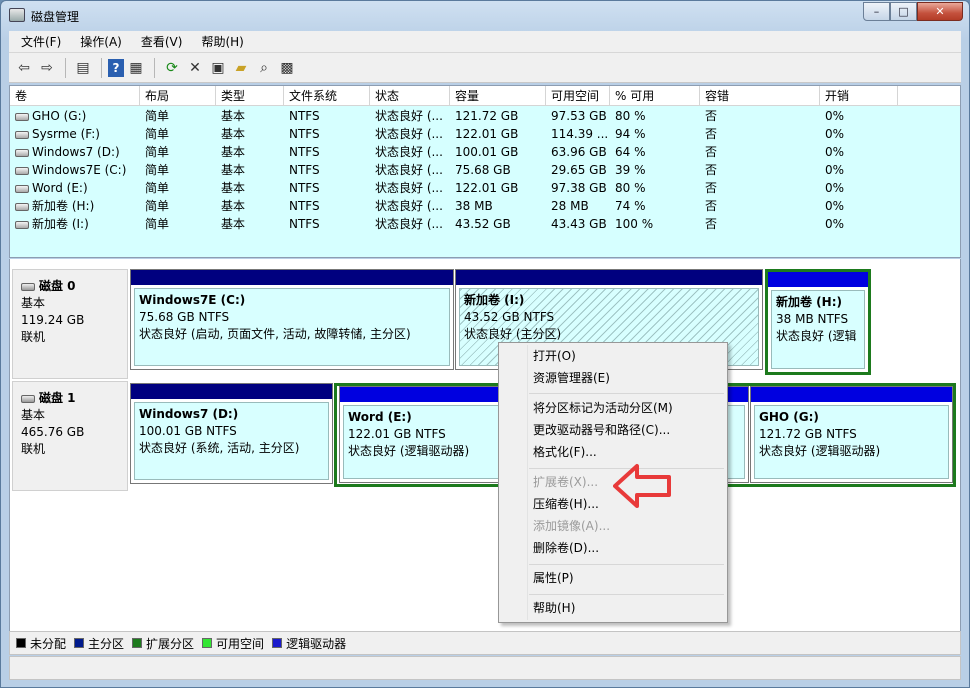 This screenshot has height=688, width=970. I want to click on menu-explorer: 资源管理器(E), so click(571, 378).